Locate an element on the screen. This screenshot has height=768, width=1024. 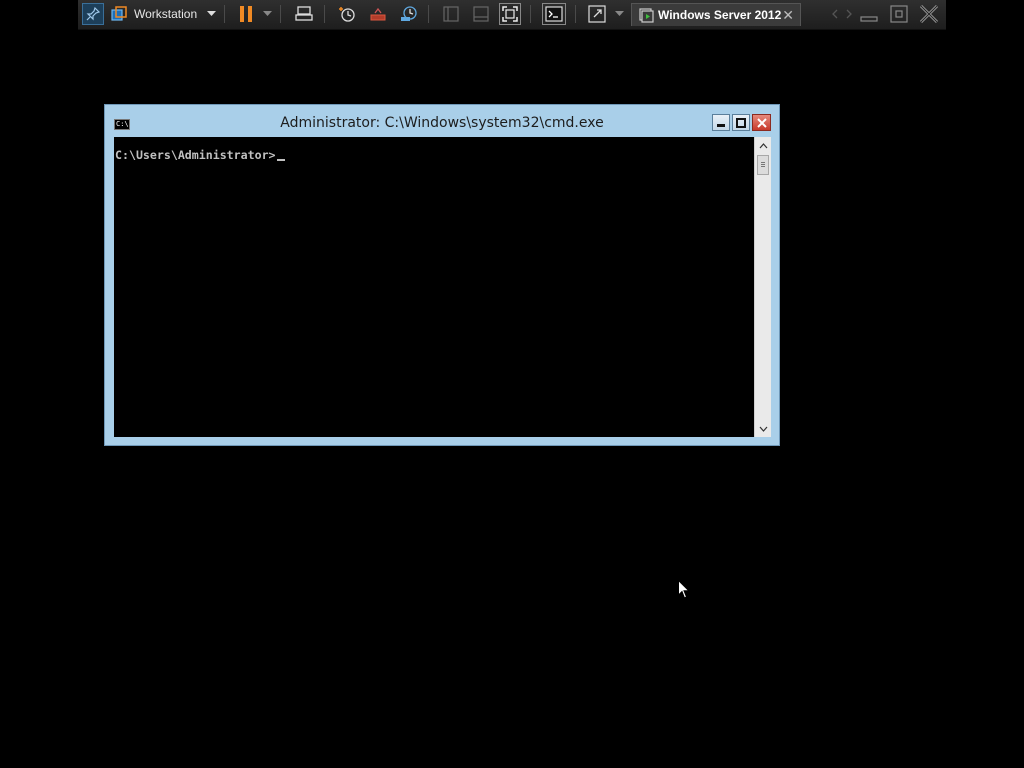
revert-snapshot-button is located at coordinates (378, 14).